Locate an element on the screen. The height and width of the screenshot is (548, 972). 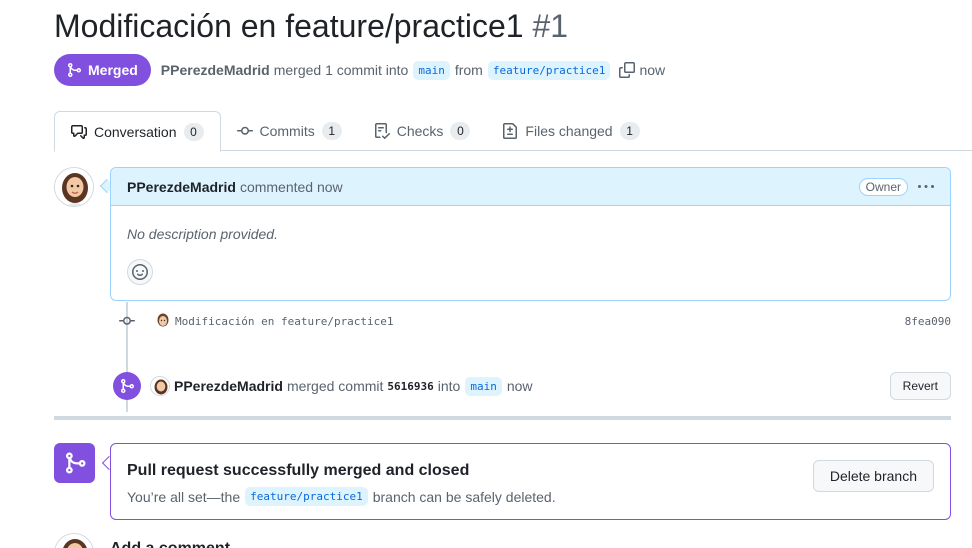
delete-branch-button: Delete branch is located at coordinates (873, 476).